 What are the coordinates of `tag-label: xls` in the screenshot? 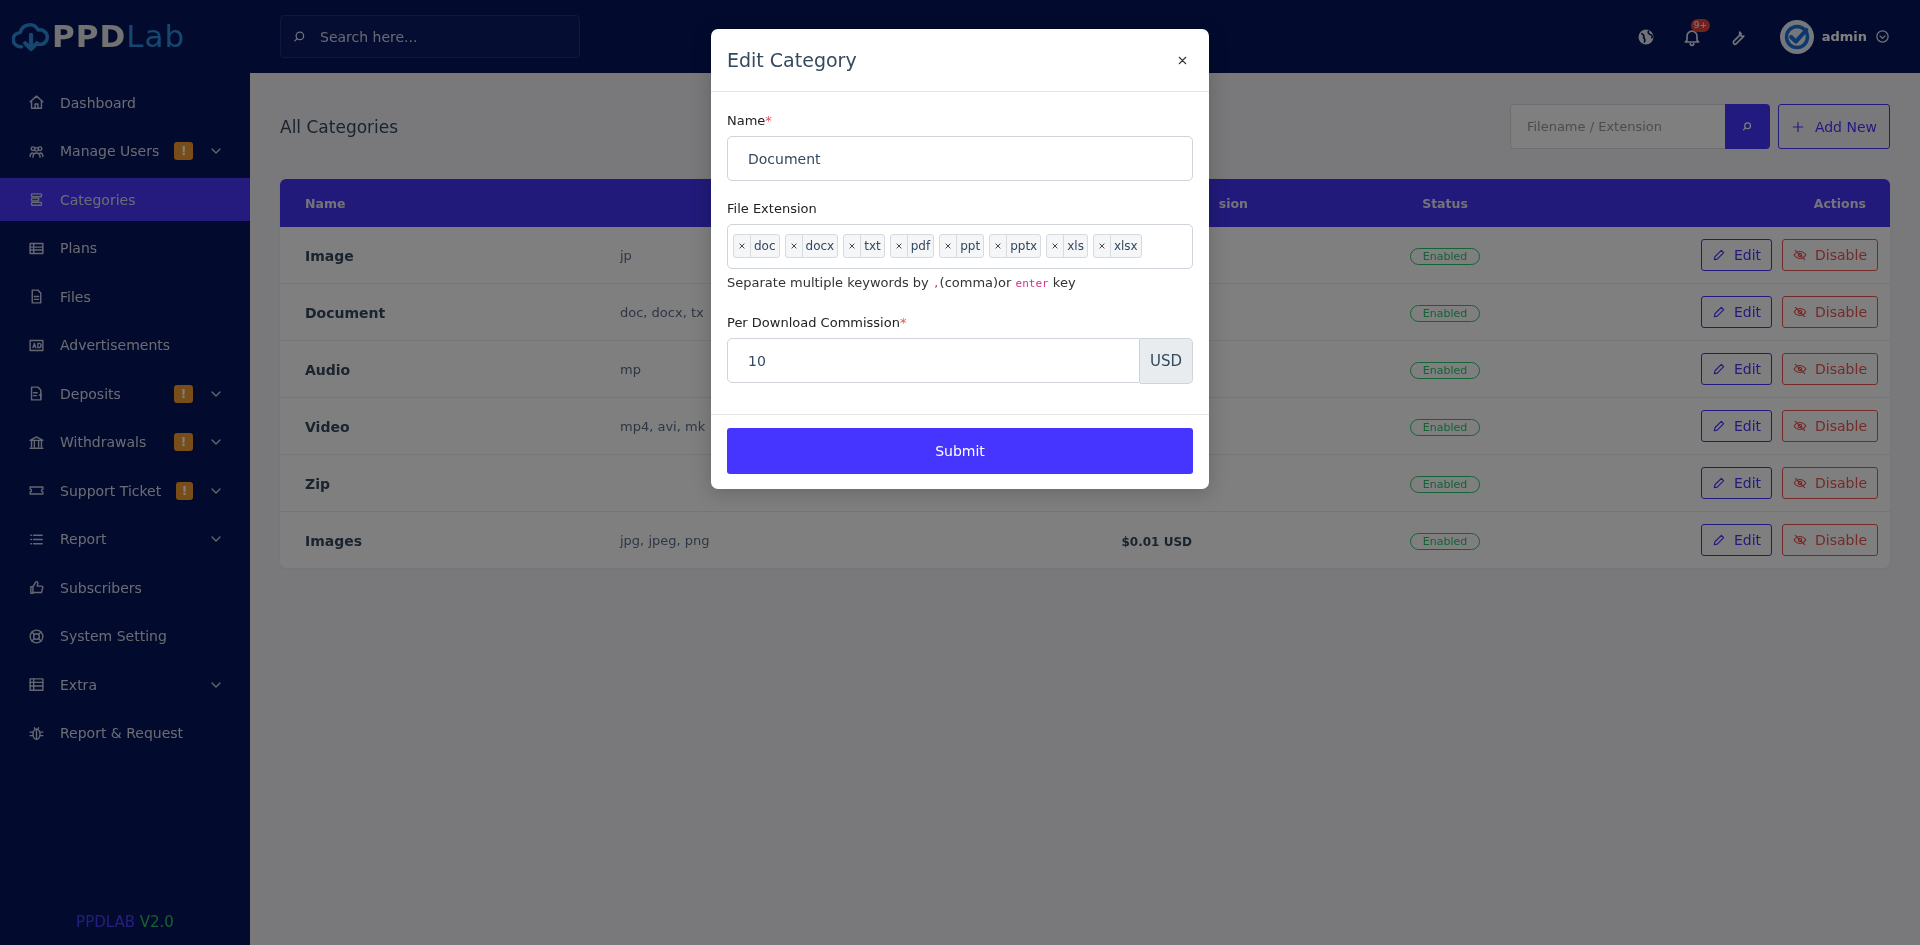 It's located at (1075, 246).